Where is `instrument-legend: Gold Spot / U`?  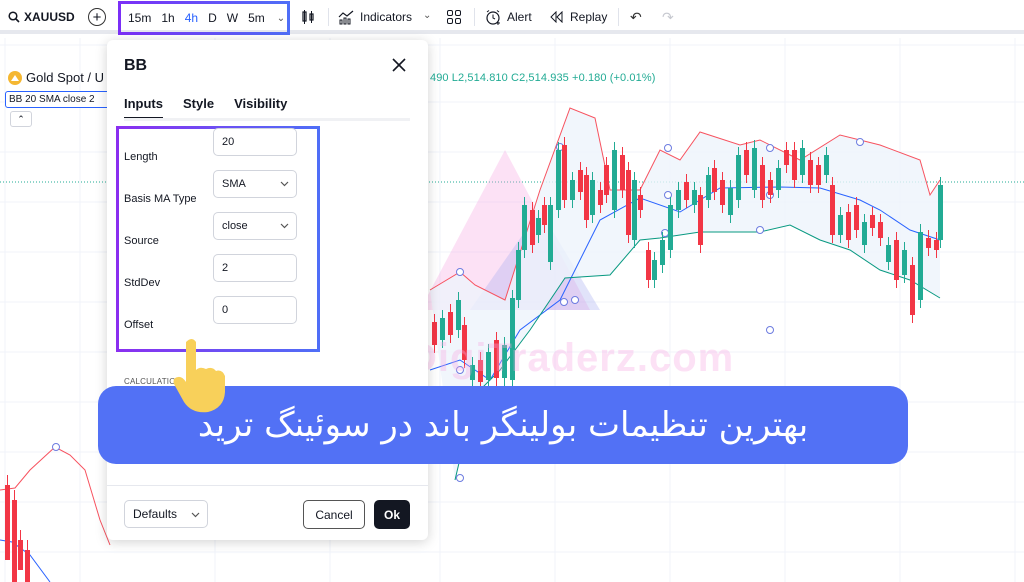
instrument-legend: Gold Spot / U is located at coordinates (56, 77).